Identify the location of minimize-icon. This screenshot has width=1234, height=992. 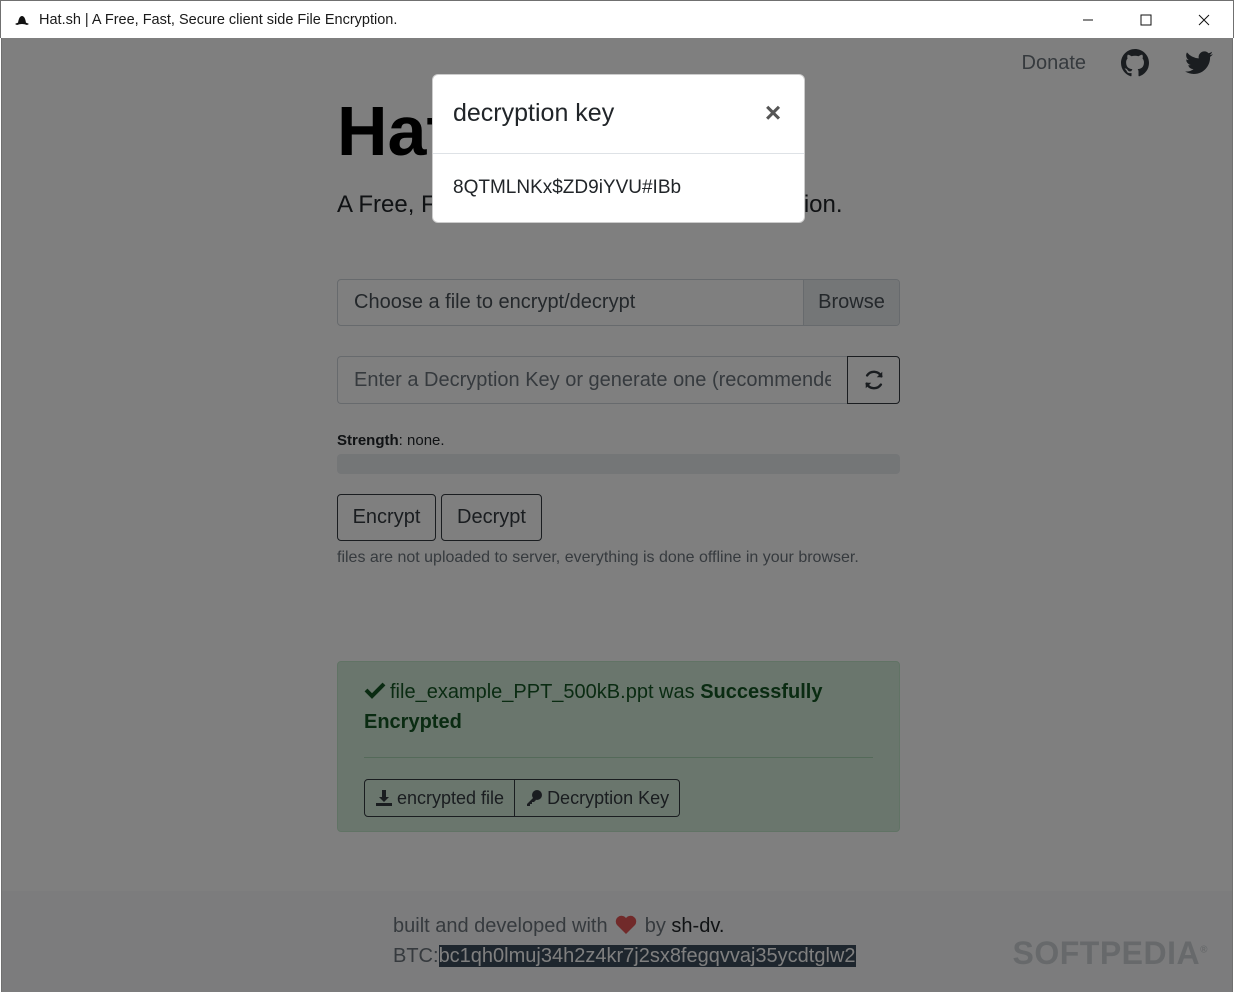
(1088, 19).